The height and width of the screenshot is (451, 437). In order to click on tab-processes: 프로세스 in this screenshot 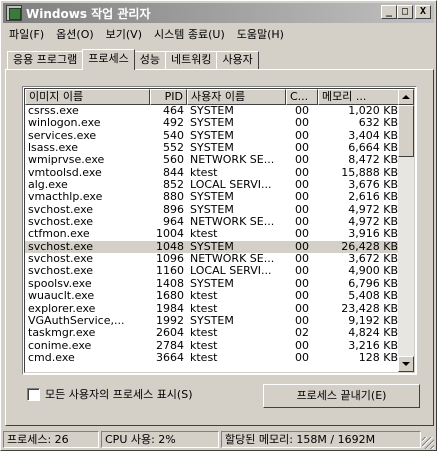, I will do `click(108, 59)`.